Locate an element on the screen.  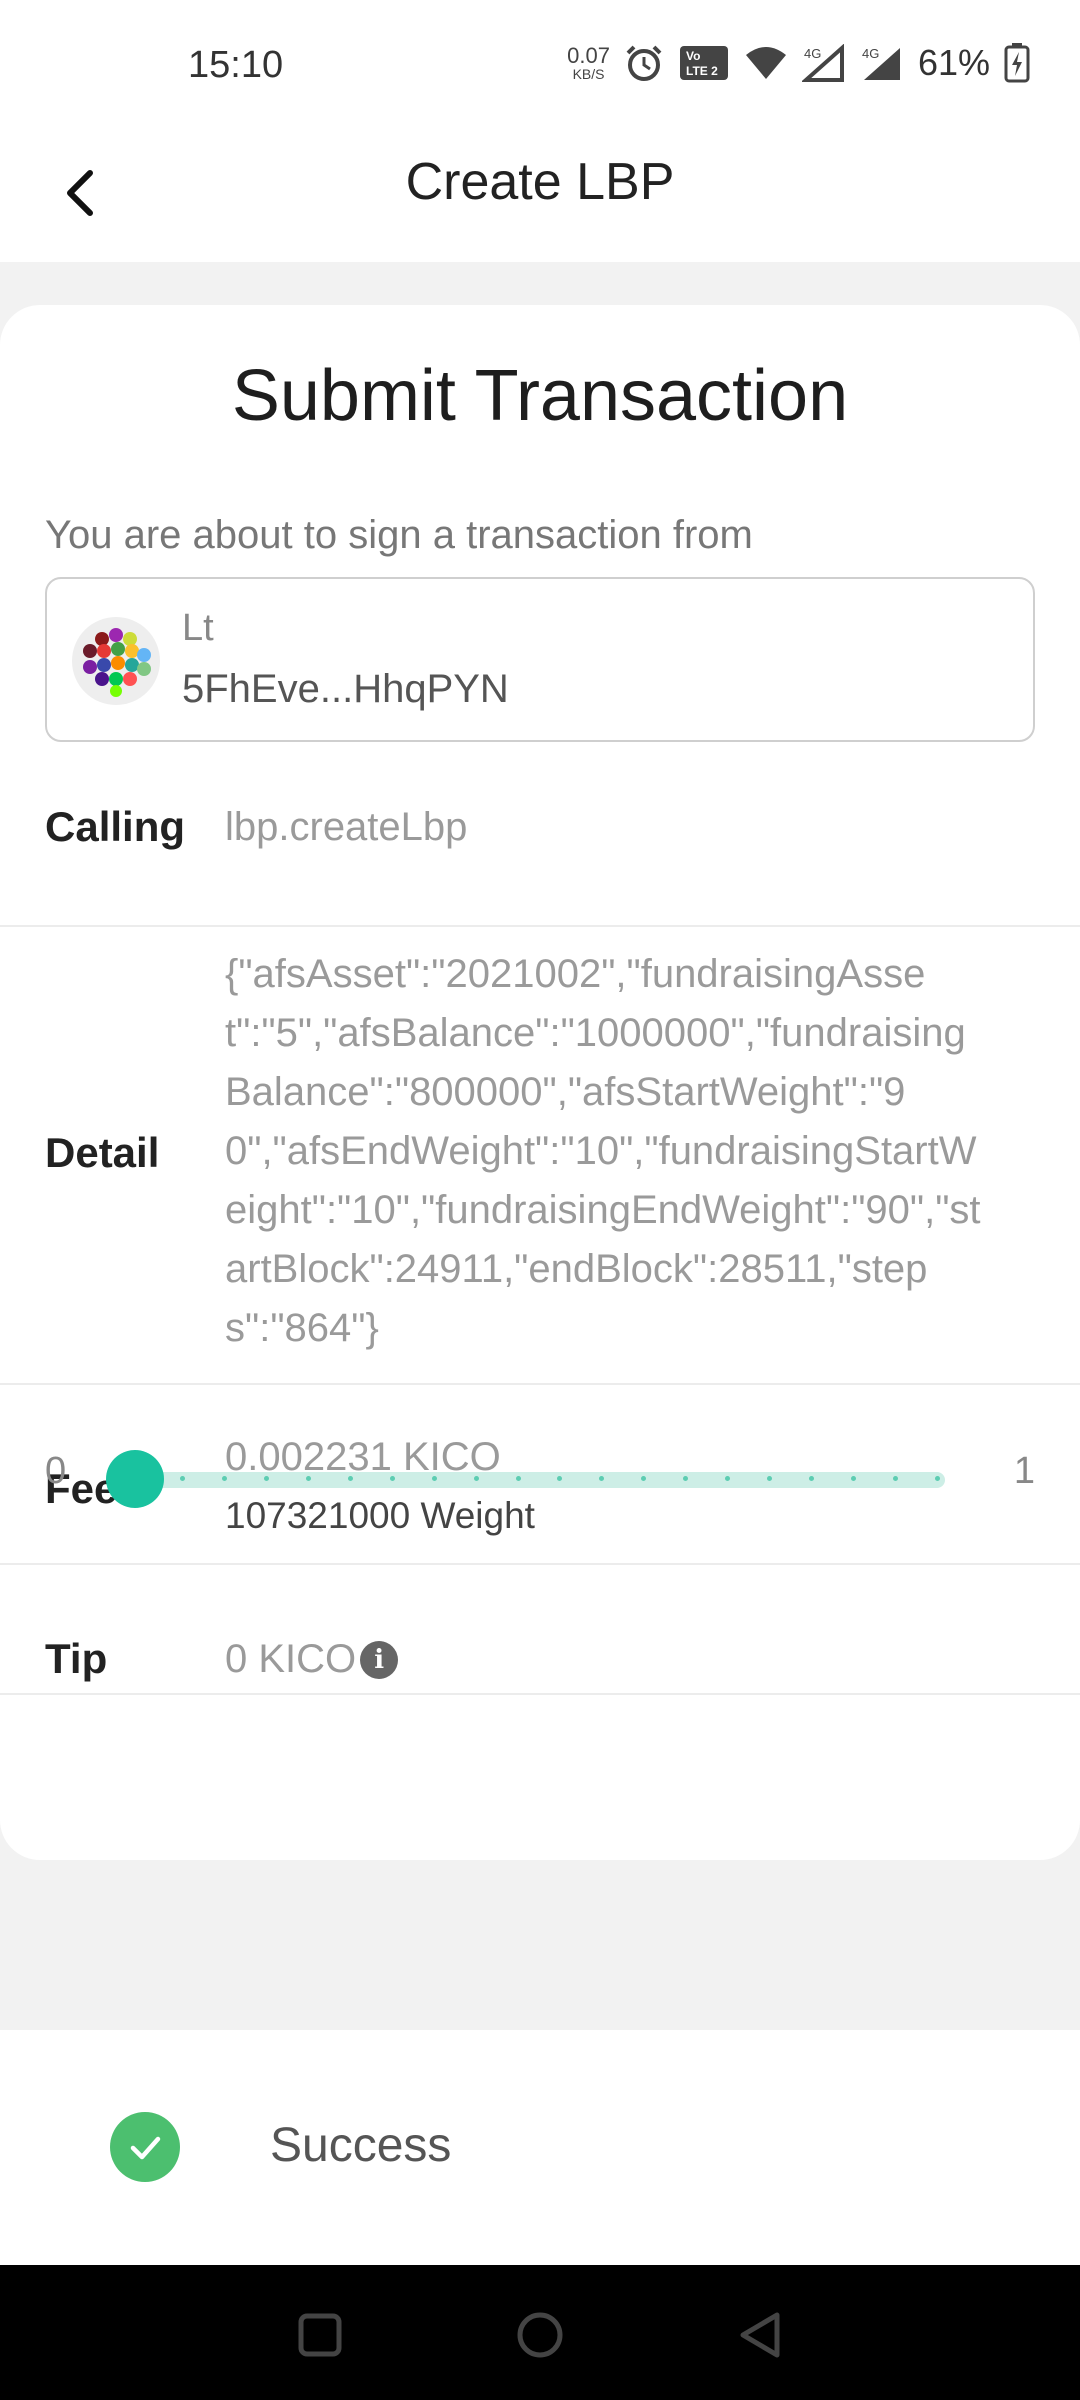
check-circle-icon is located at coordinates (145, 2147).